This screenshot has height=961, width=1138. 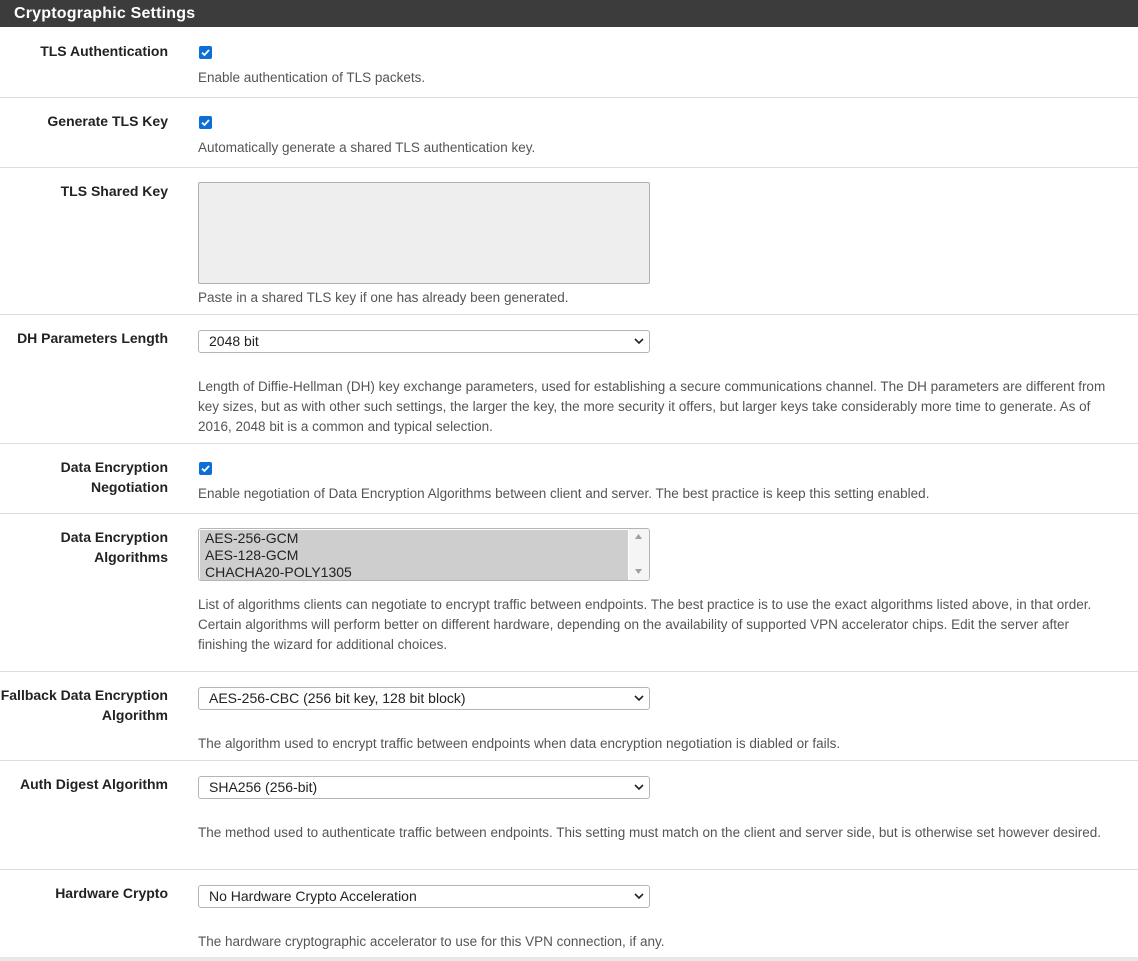 I want to click on scroll-up-arrow-icon, so click(x=638, y=536).